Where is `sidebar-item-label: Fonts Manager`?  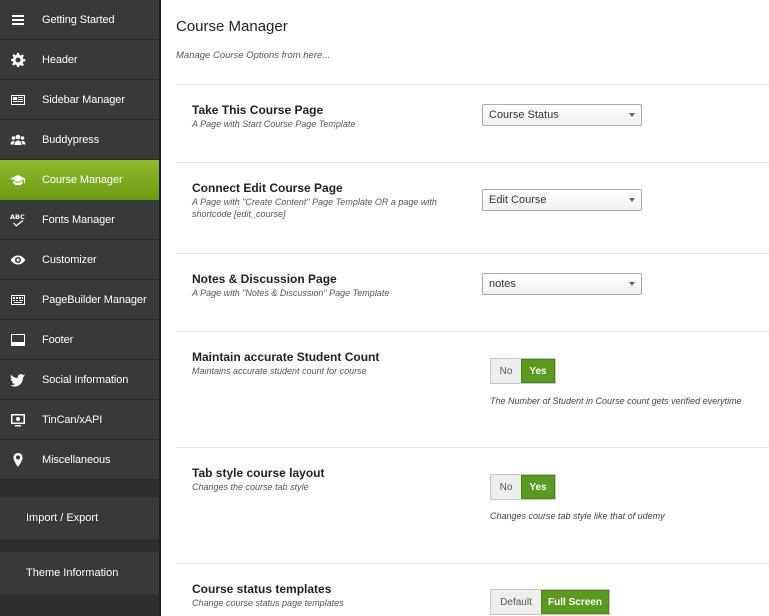
sidebar-item-label: Fonts Manager is located at coordinates (78, 219).